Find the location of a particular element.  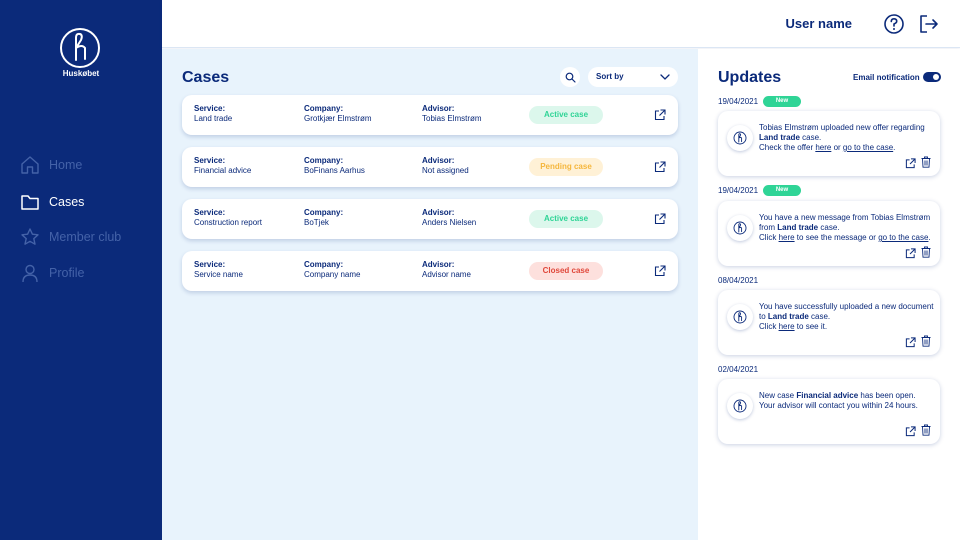

service-cell: Service: Service name is located at coordinates (218, 270).